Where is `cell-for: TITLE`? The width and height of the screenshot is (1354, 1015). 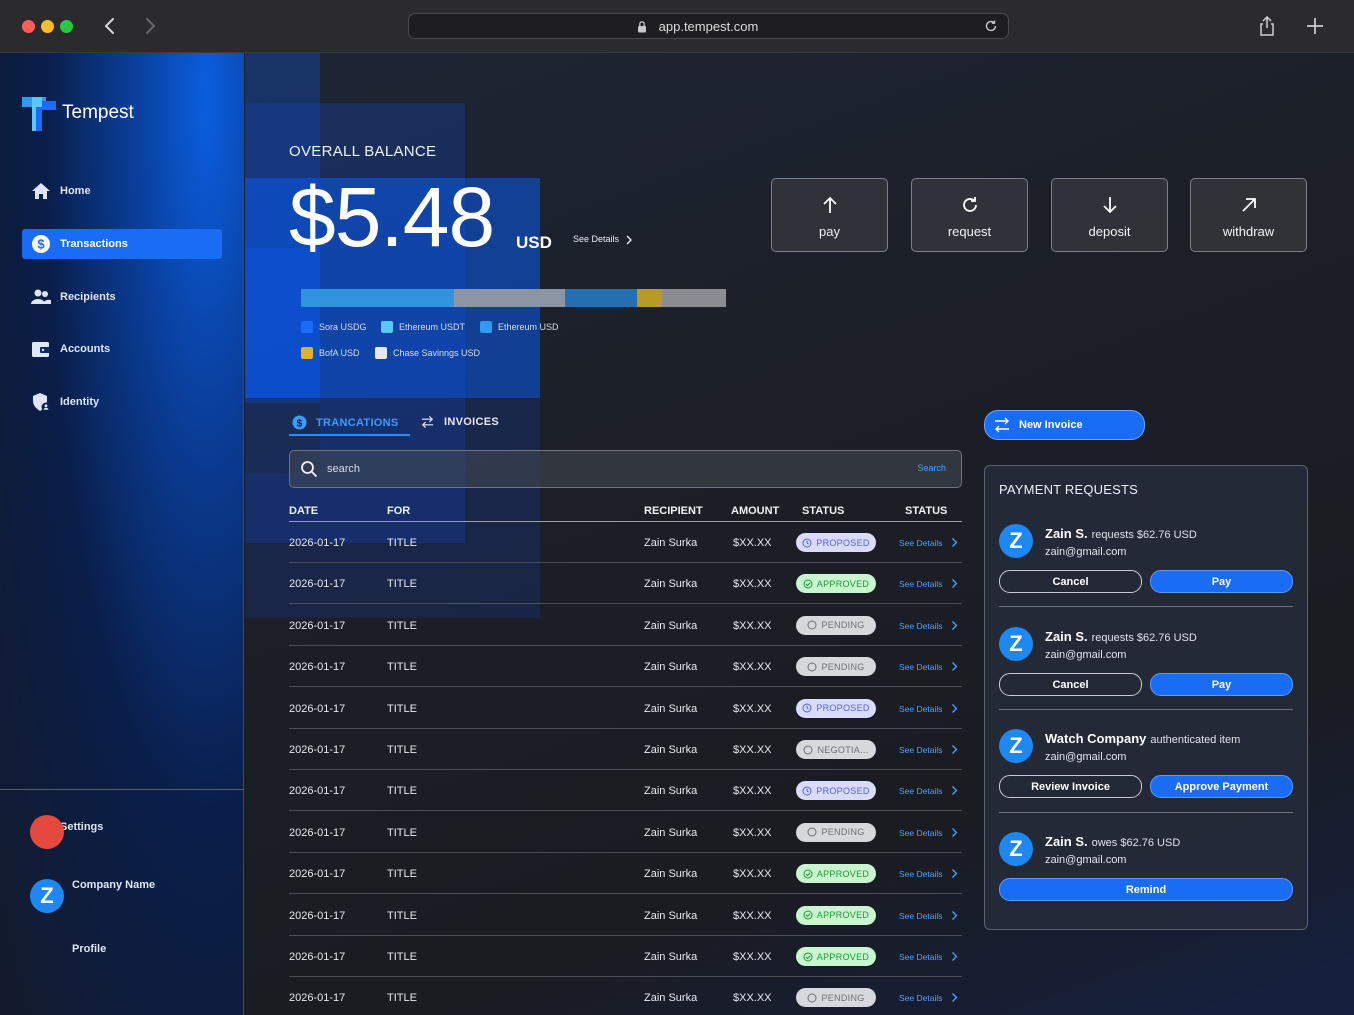
cell-for: TITLE is located at coordinates (402, 915).